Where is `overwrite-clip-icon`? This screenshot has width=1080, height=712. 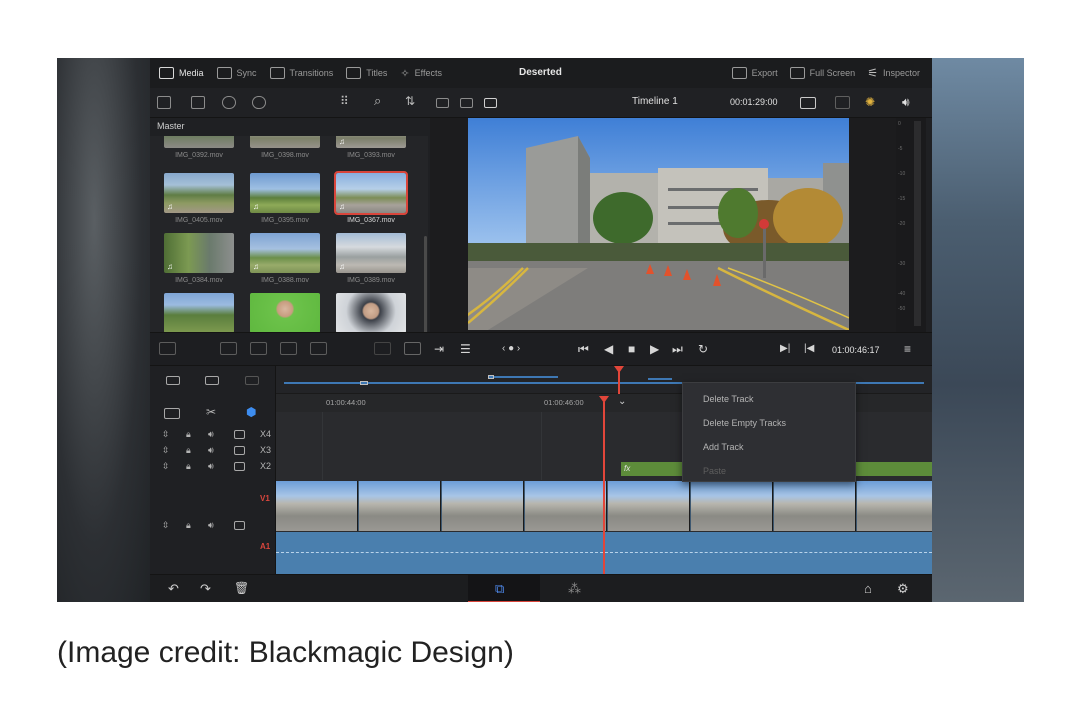
overwrite-clip-icon is located at coordinates (228, 348).